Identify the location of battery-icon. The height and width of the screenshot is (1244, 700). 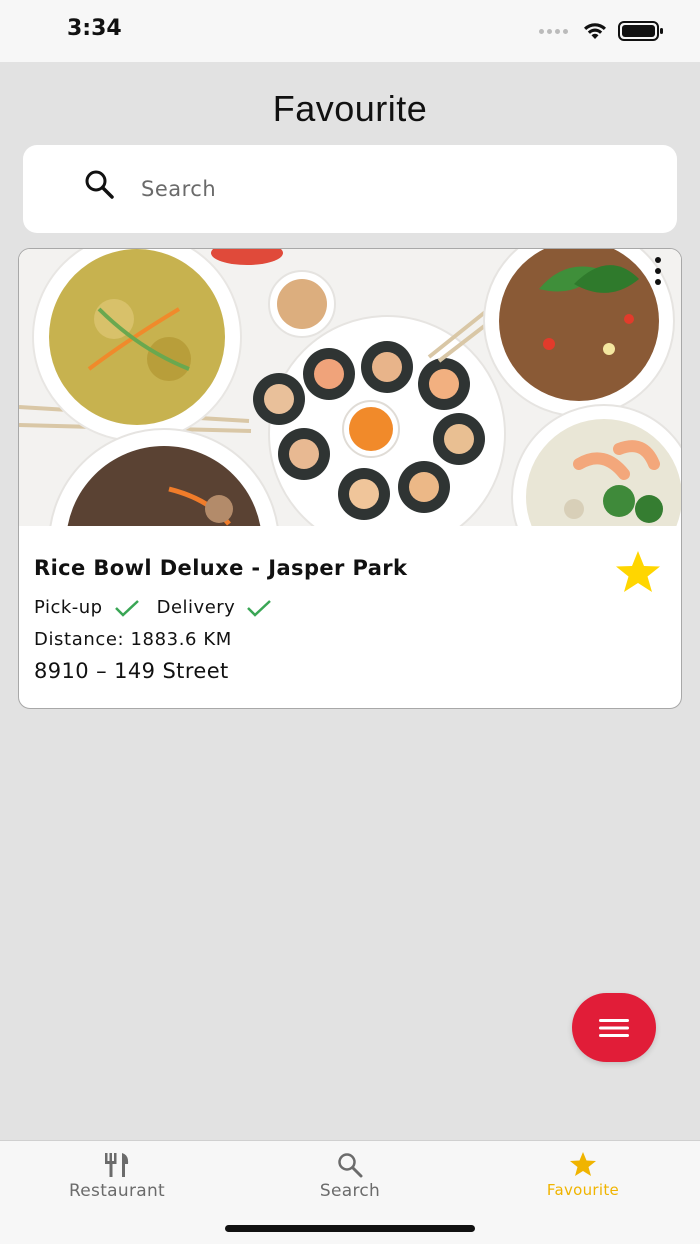
(640, 31).